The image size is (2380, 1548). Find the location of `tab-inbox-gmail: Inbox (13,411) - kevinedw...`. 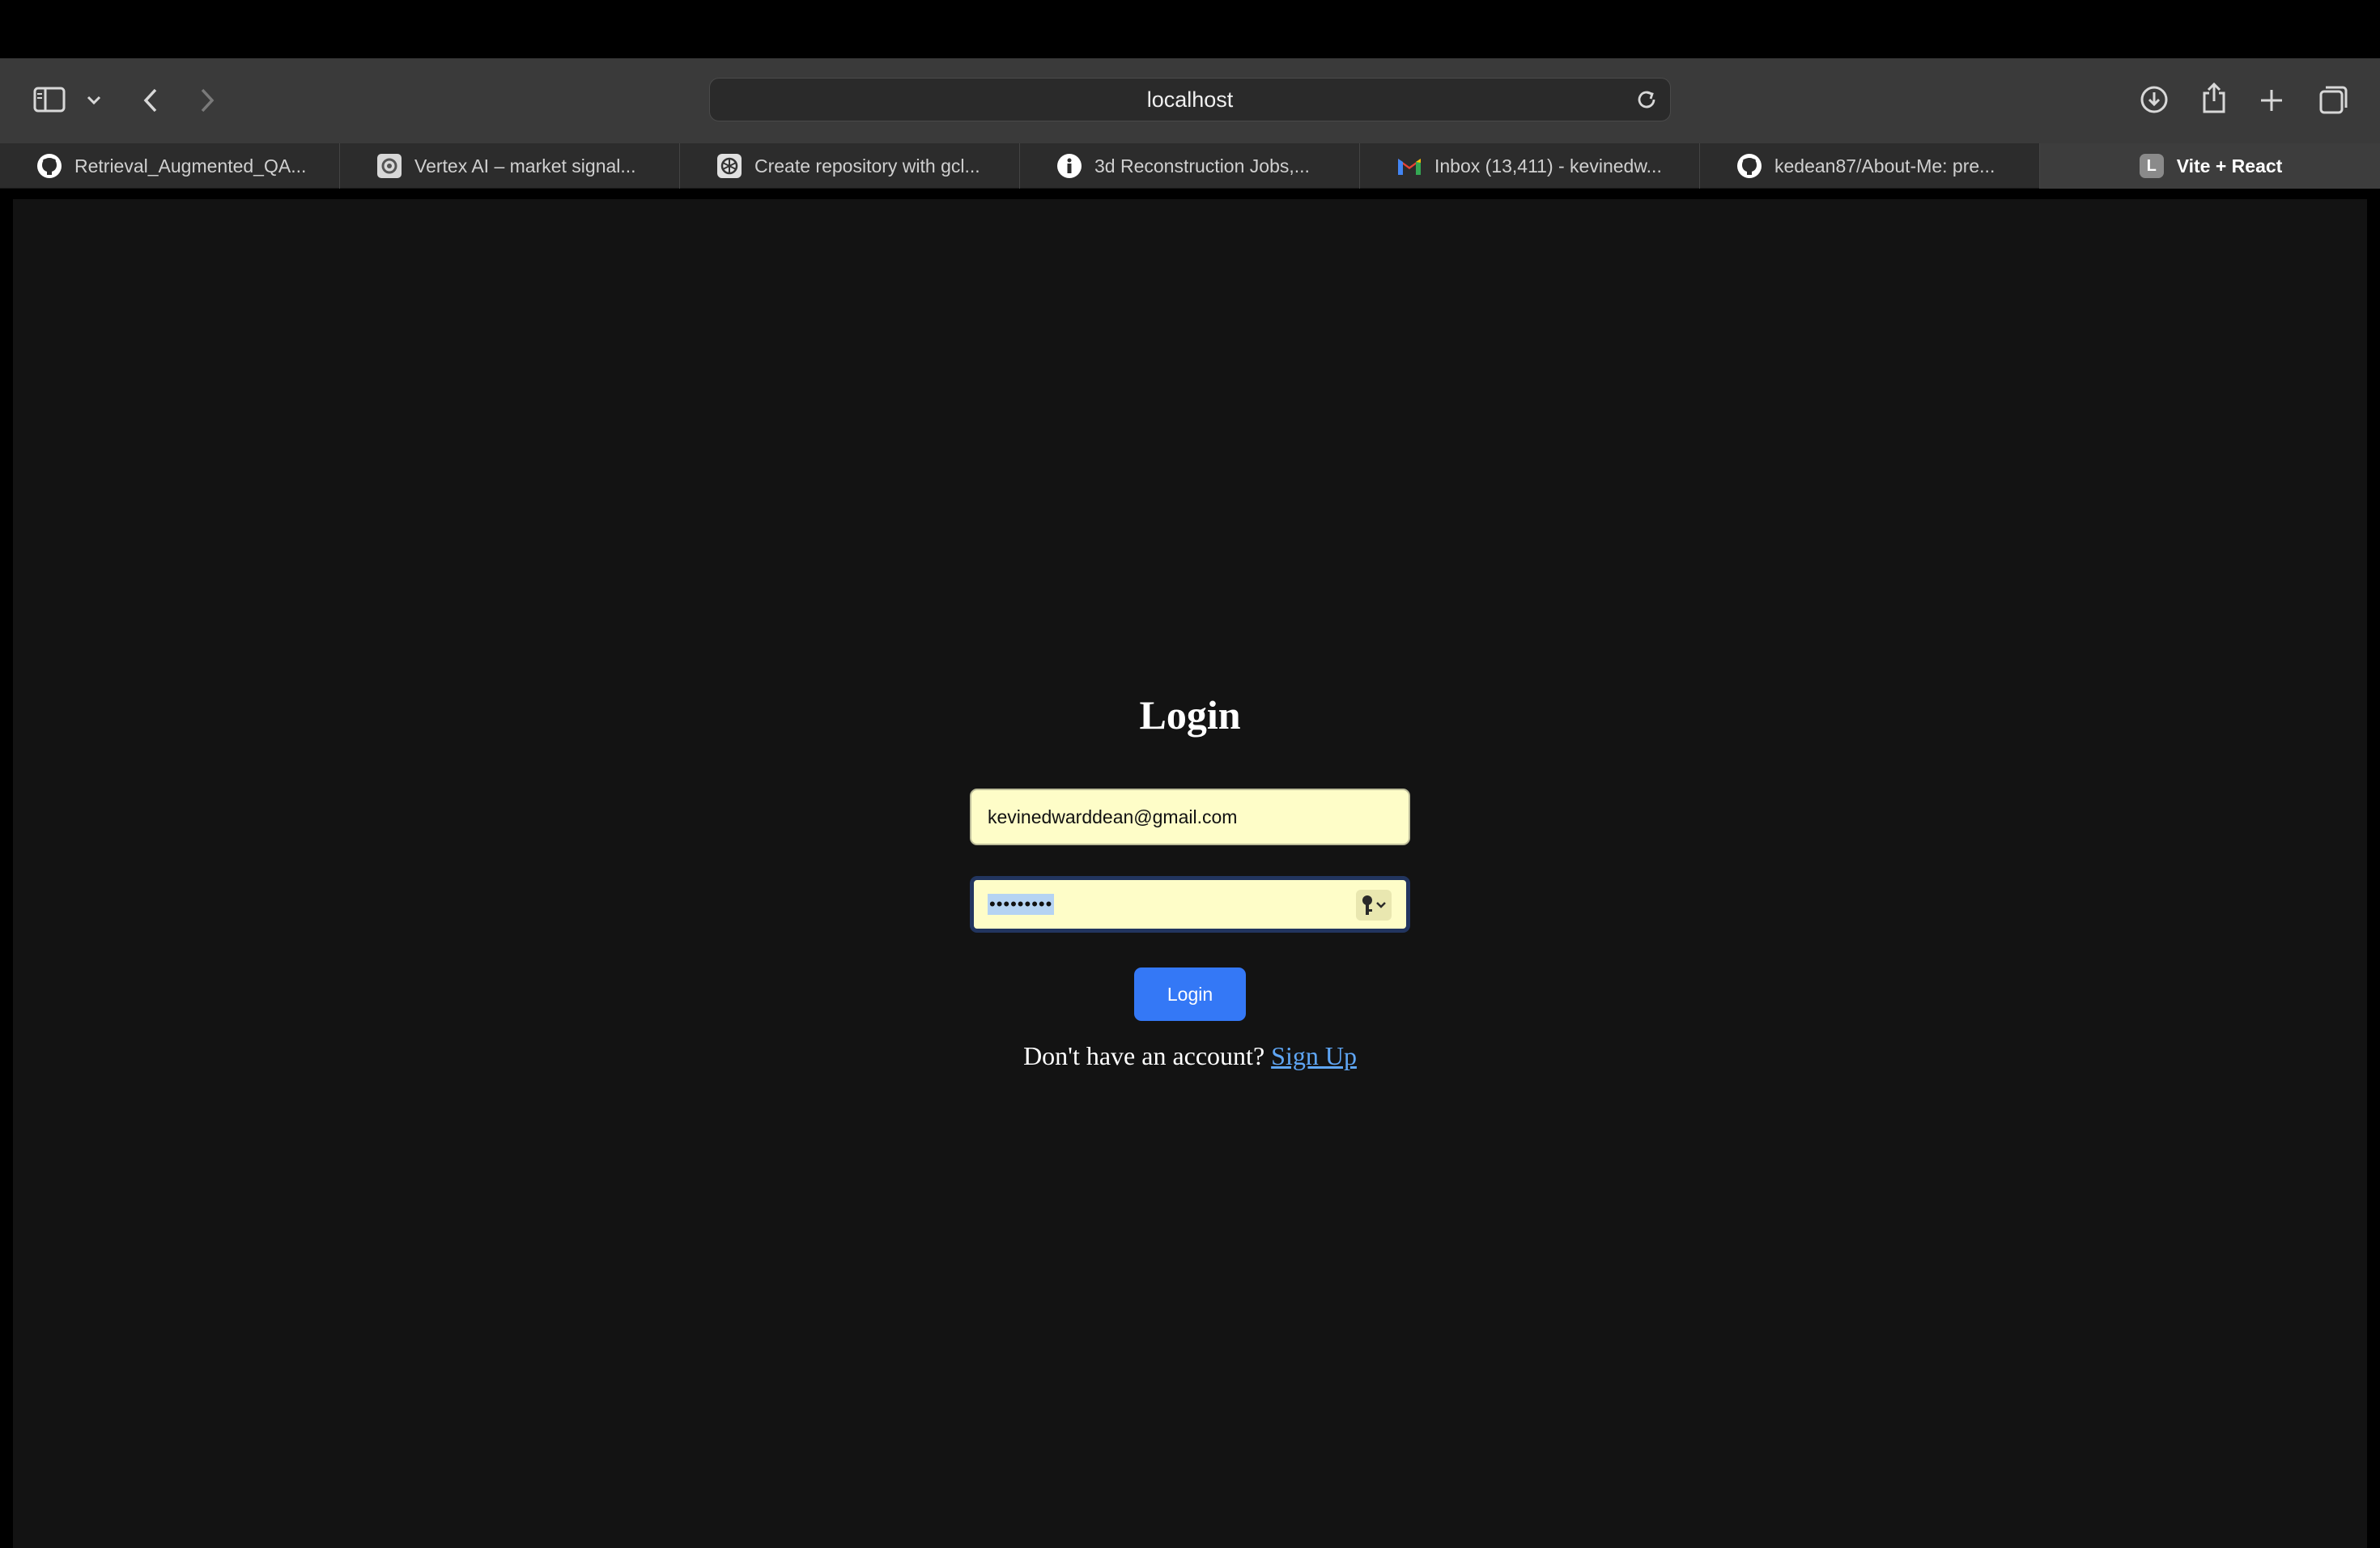

tab-inbox-gmail: Inbox (13,411) - kevinedw... is located at coordinates (1530, 166).